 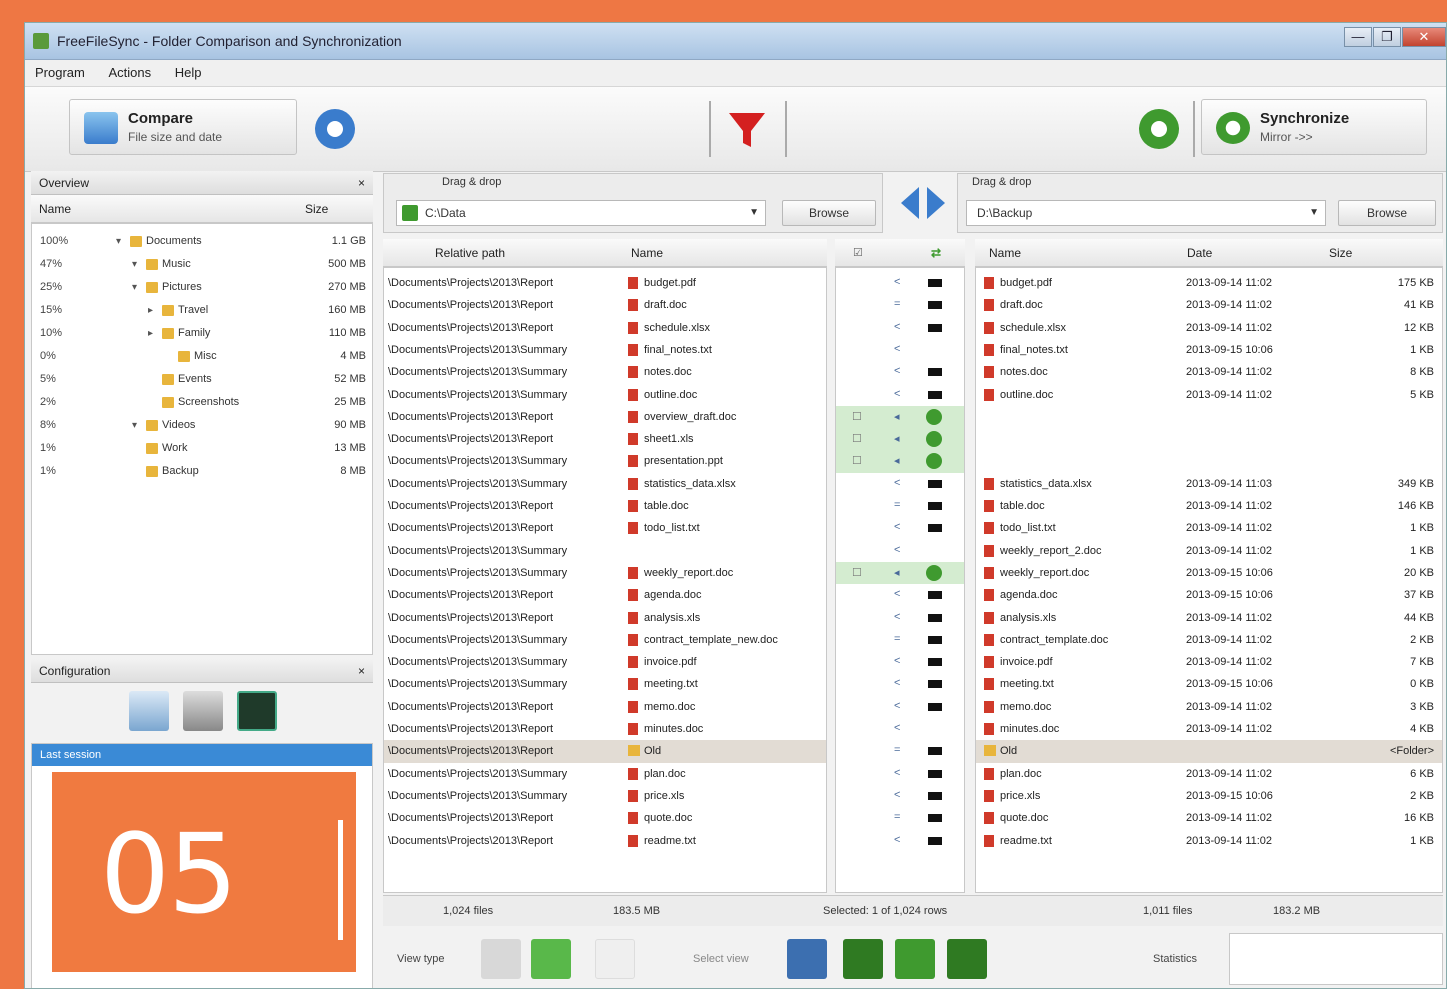 What do you see at coordinates (203, 711) in the screenshot?
I see `save-icon` at bounding box center [203, 711].